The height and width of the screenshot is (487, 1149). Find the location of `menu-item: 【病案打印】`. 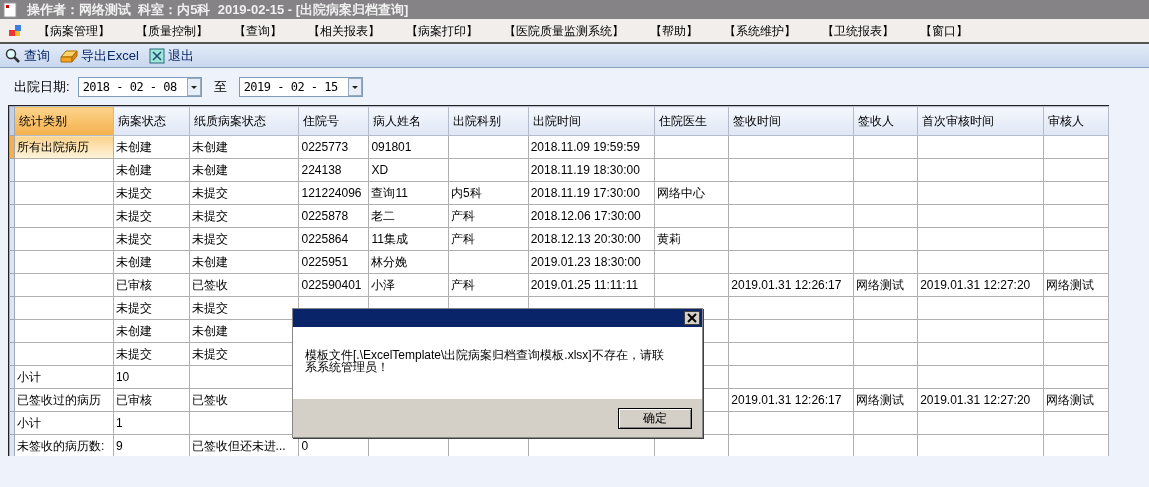

menu-item: 【病案打印】 is located at coordinates (442, 30).